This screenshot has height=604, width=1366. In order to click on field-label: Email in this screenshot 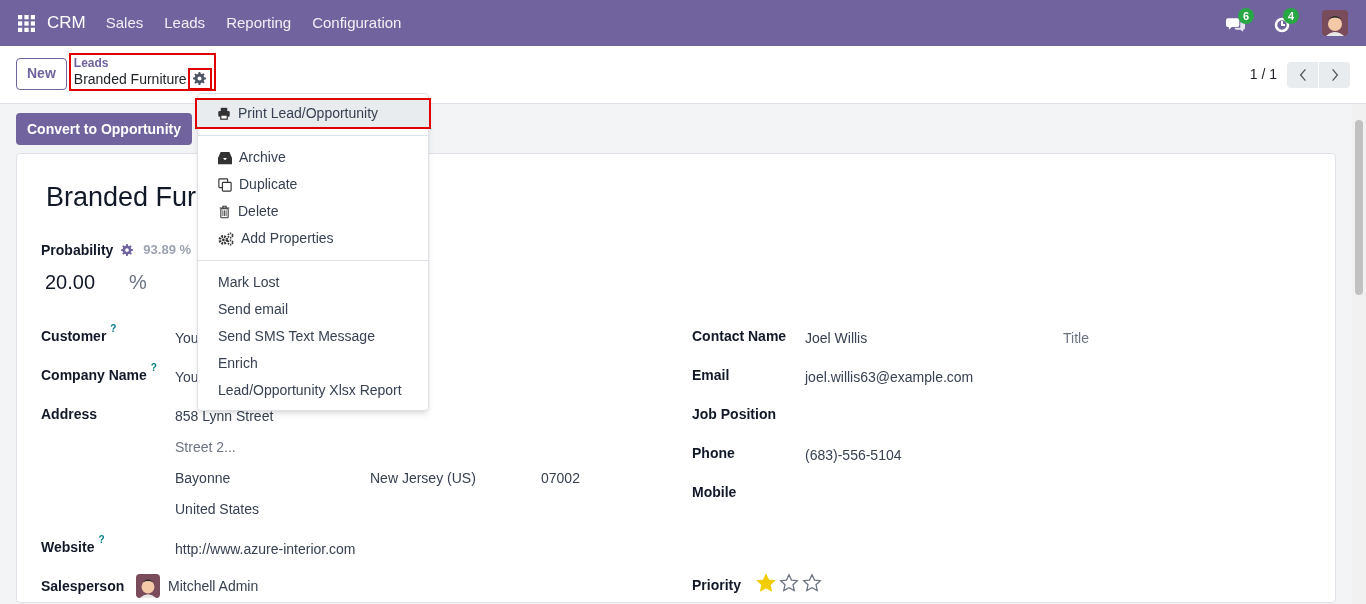, I will do `click(711, 375)`.